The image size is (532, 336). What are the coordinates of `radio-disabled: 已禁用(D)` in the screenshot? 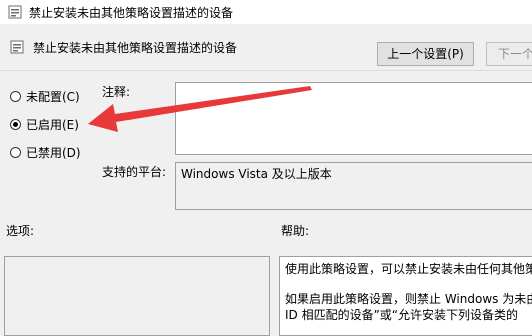 It's located at (45, 152).